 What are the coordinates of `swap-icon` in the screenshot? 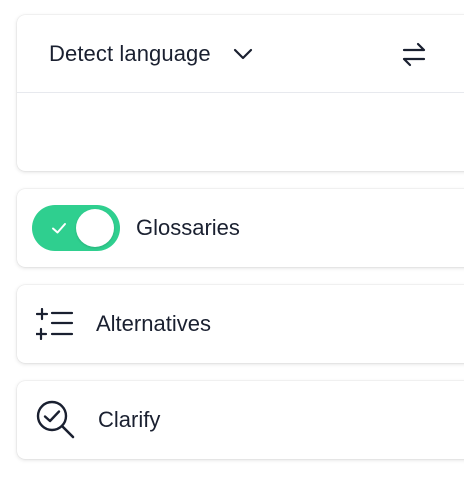 It's located at (414, 54).